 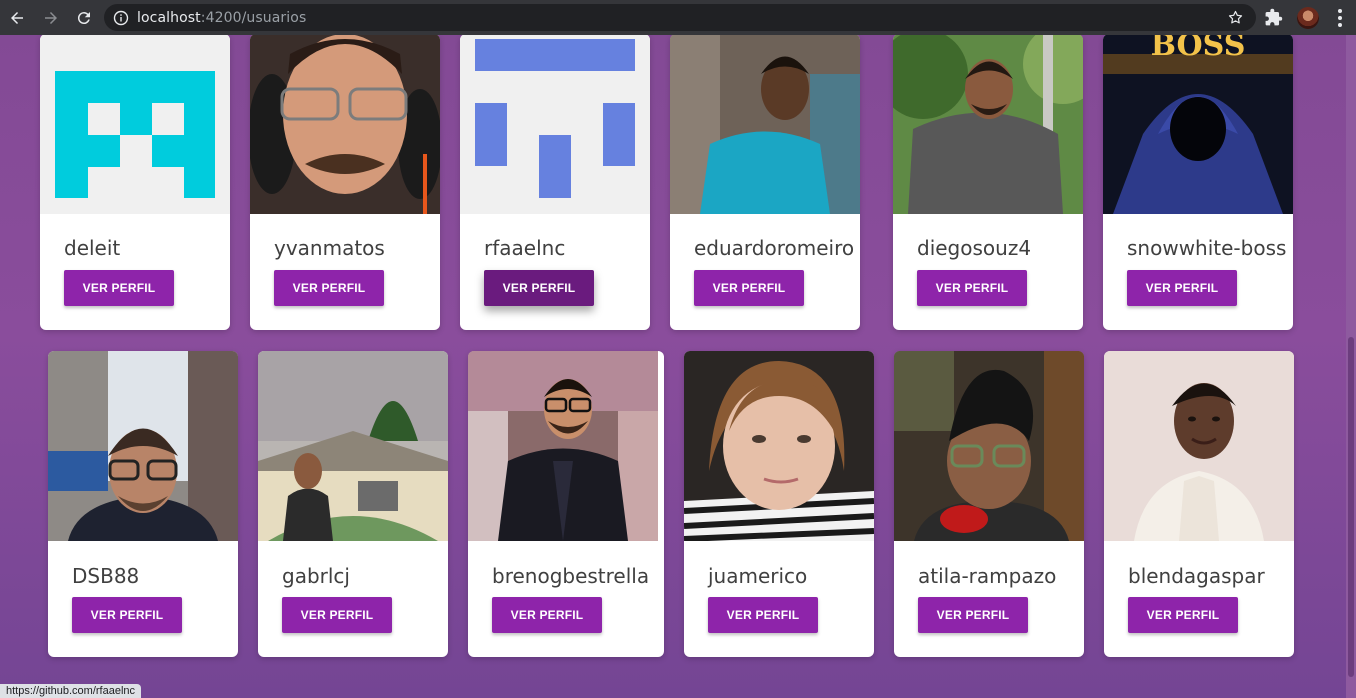 What do you see at coordinates (1273, 17) in the screenshot?
I see `extensions-puzzle-icon` at bounding box center [1273, 17].